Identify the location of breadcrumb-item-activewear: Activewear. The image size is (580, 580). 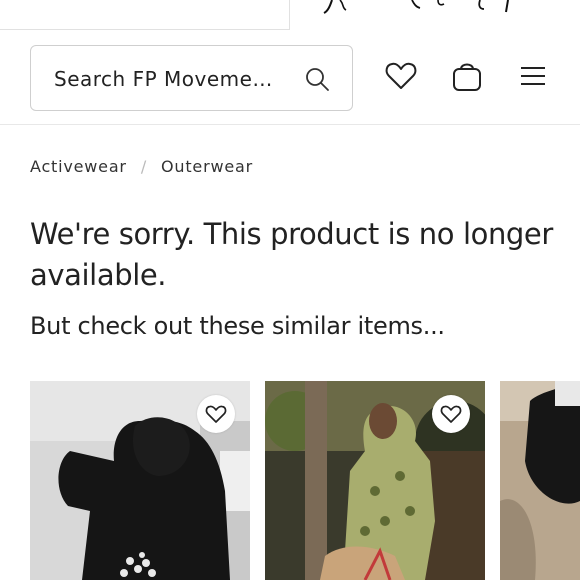
(78, 166).